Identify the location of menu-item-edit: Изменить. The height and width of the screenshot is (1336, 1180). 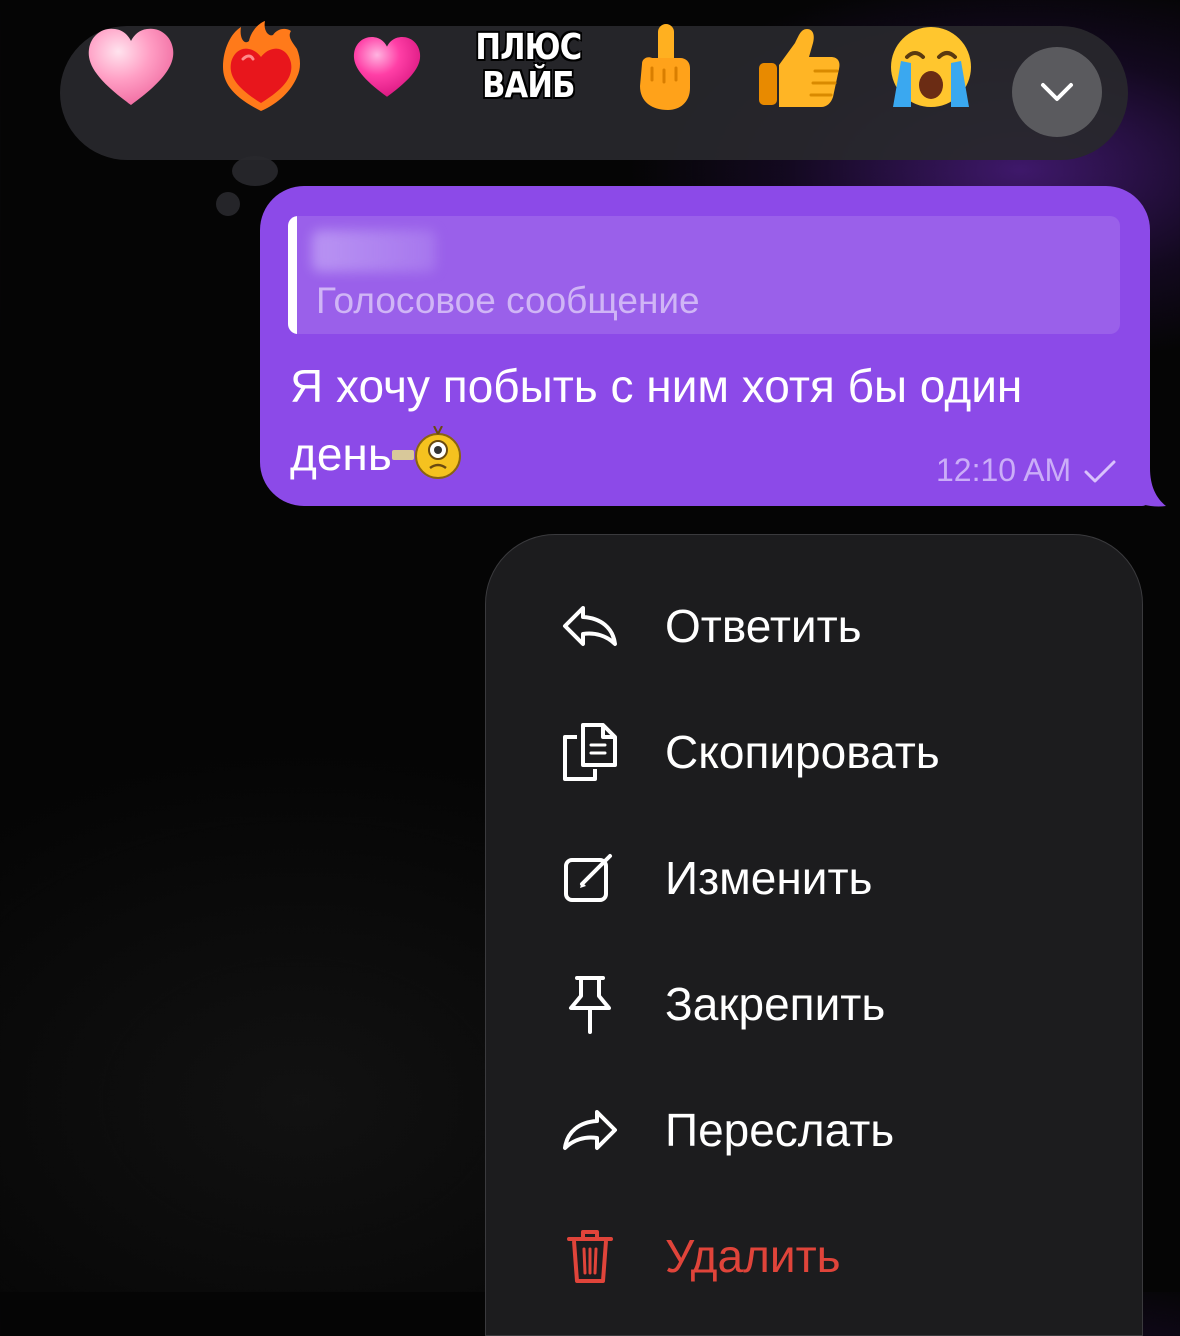
(828, 878).